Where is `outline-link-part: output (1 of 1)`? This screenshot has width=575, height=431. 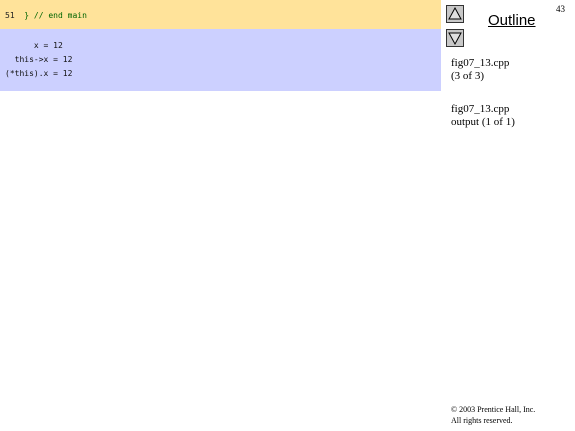 outline-link-part: output (1 of 1) is located at coordinates (483, 122).